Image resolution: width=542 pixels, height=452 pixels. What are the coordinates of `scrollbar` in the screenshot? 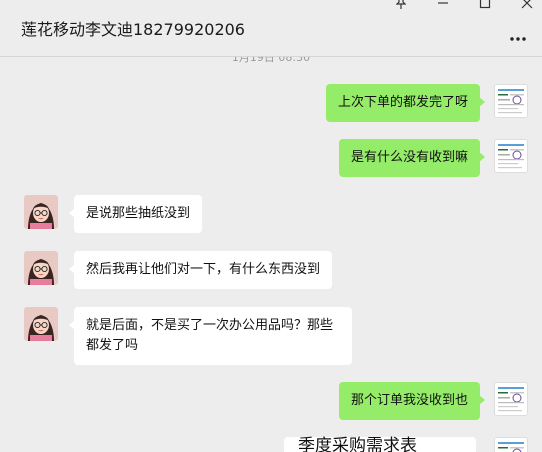 It's located at (540, 254).